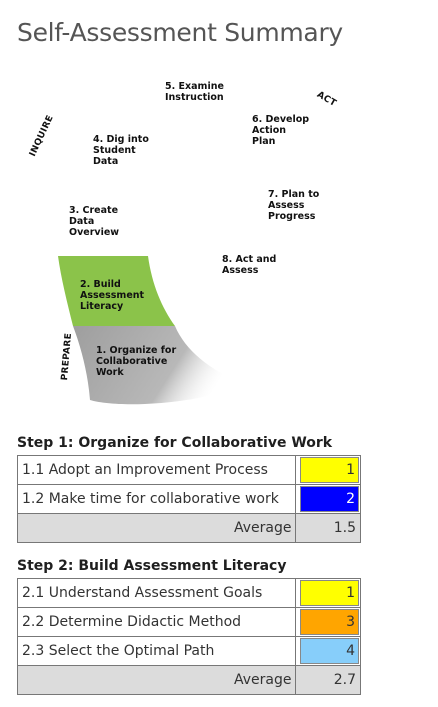  I want to click on average-row: Average 1.5, so click(188, 528).